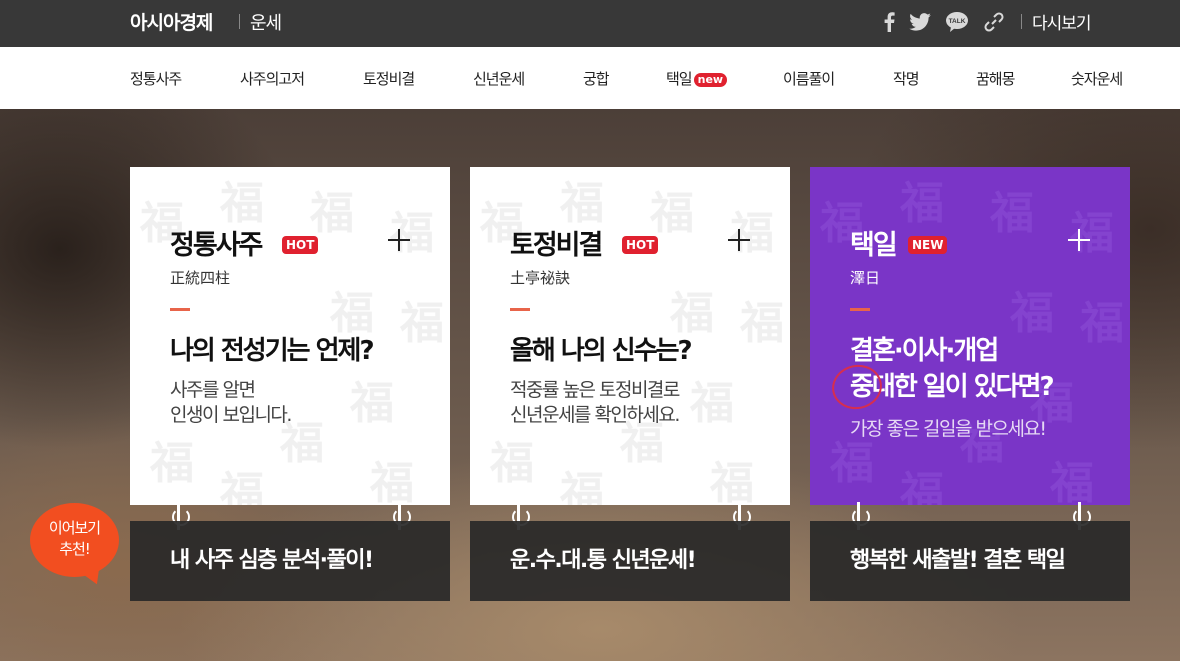 Image resolution: width=1180 pixels, height=661 pixels. I want to click on card-description-line: 사주를 알면, so click(213, 390).